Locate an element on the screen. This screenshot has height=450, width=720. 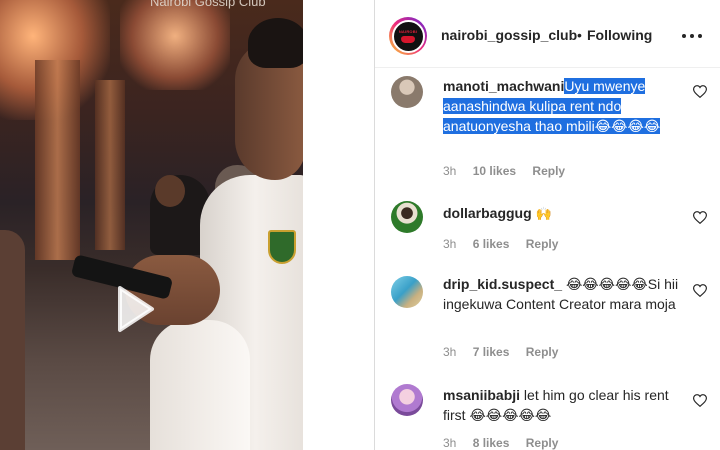
comment-meta: 3h 10 likes Reply is located at coordinates (510, 171).